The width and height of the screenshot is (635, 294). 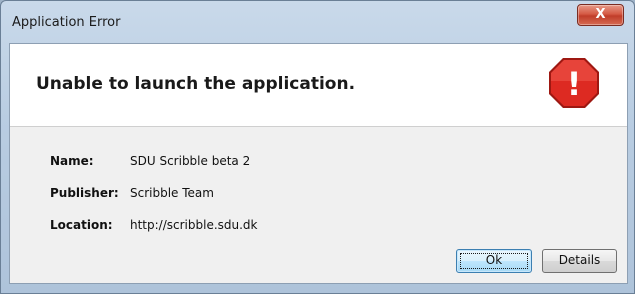 I want to click on name-label: Name:, so click(x=72, y=161).